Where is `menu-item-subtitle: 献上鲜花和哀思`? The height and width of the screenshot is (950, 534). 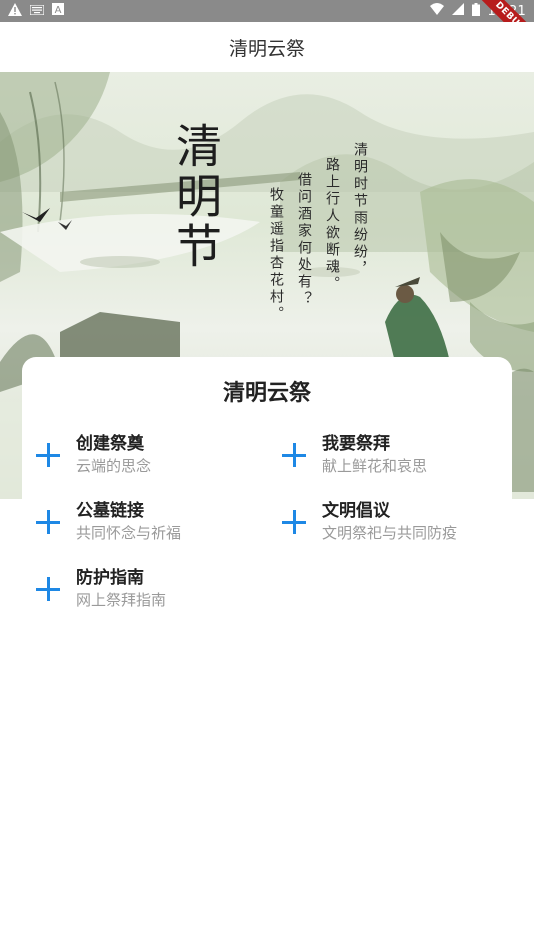 menu-item-subtitle: 献上鲜花和哀思 is located at coordinates (375, 466).